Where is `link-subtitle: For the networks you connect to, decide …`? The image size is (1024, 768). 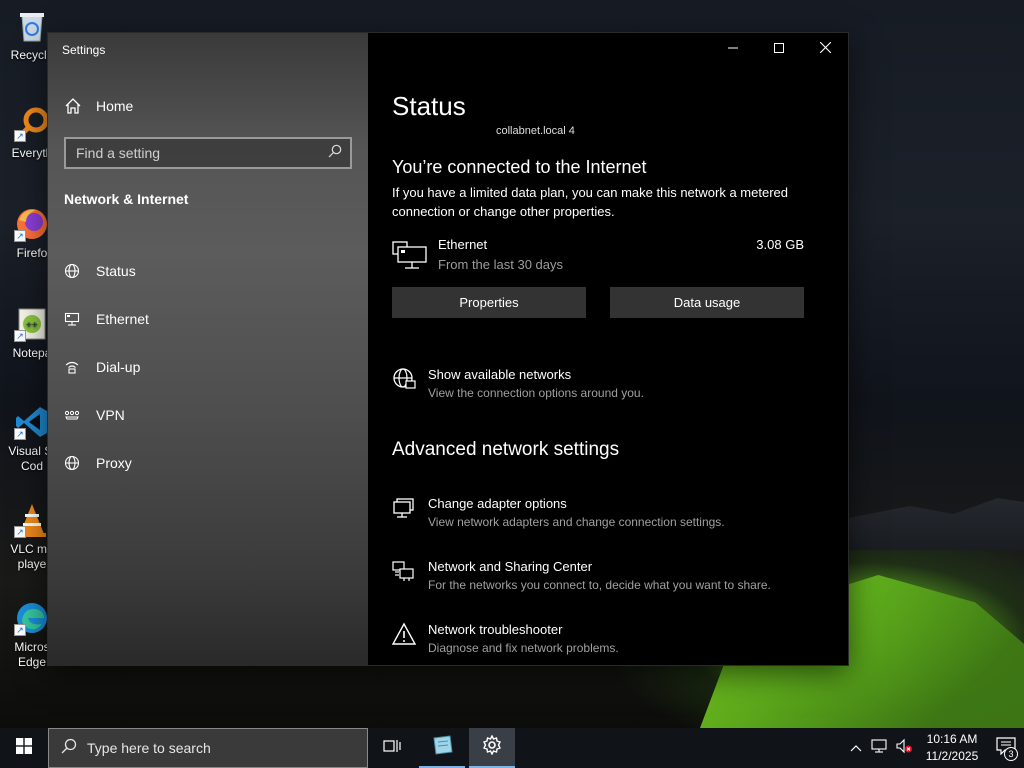 link-subtitle: For the networks you connect to, decide … is located at coordinates (599, 585).